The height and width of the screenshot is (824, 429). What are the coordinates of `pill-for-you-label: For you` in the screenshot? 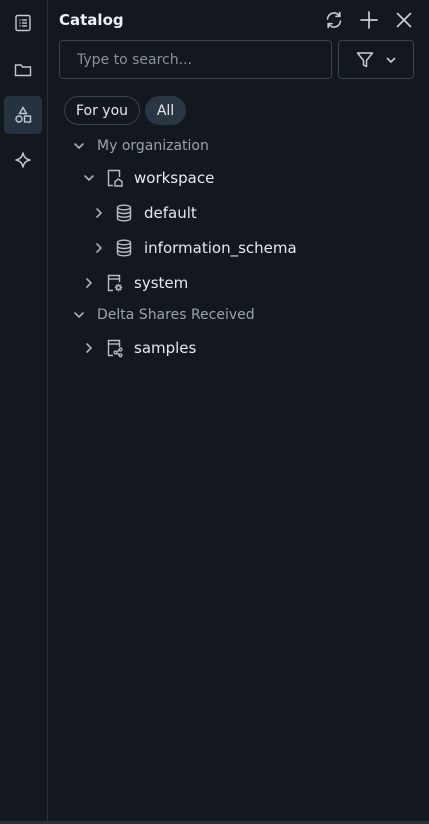 It's located at (102, 110).